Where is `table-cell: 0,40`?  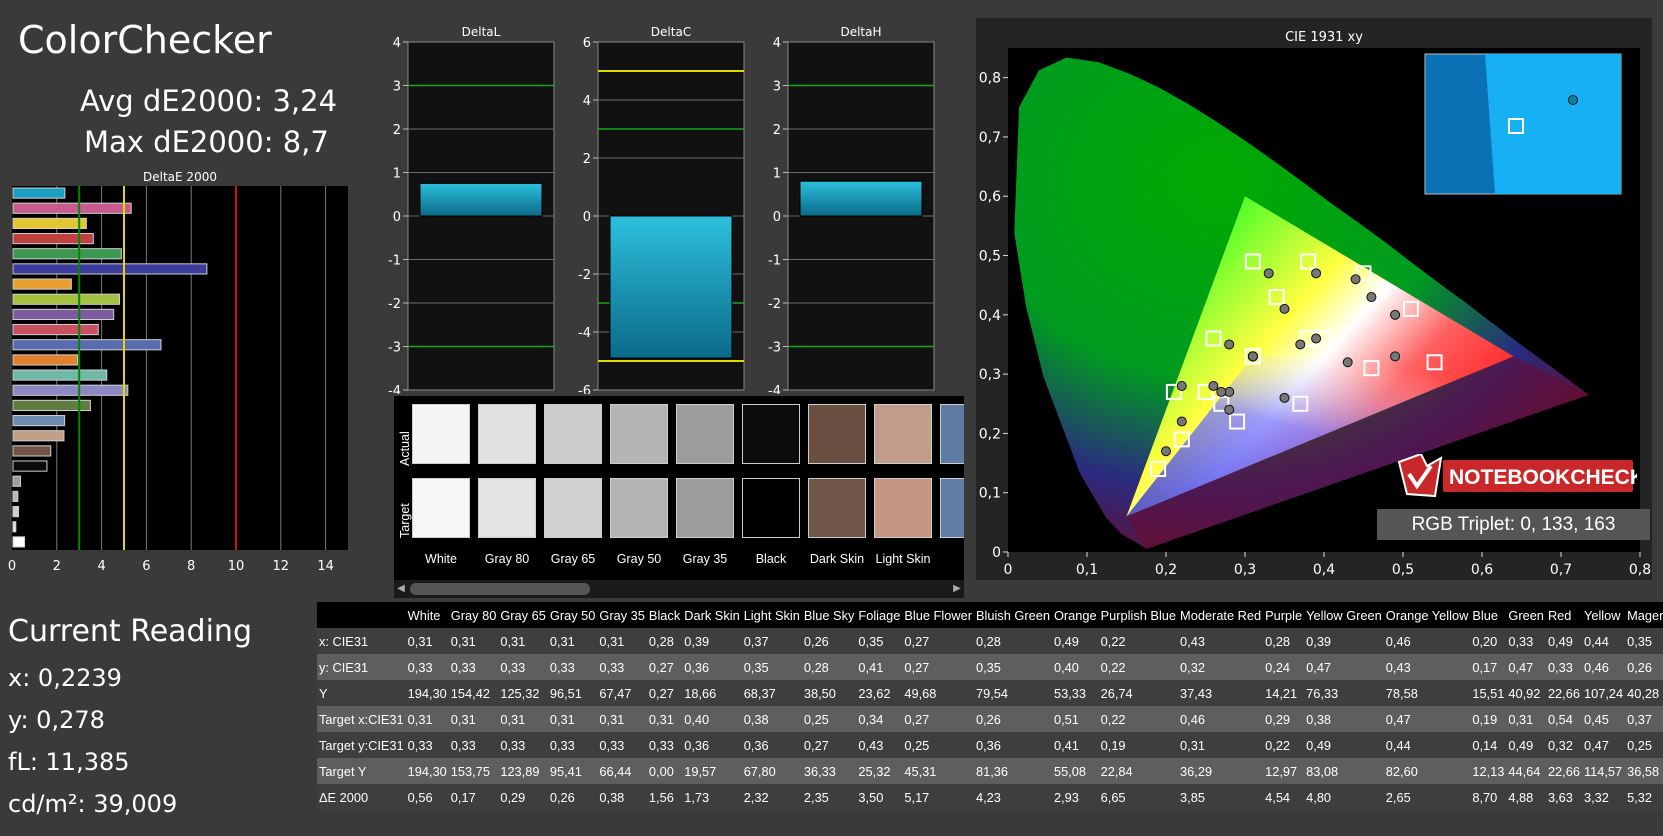
table-cell: 0,40 is located at coordinates (712, 719).